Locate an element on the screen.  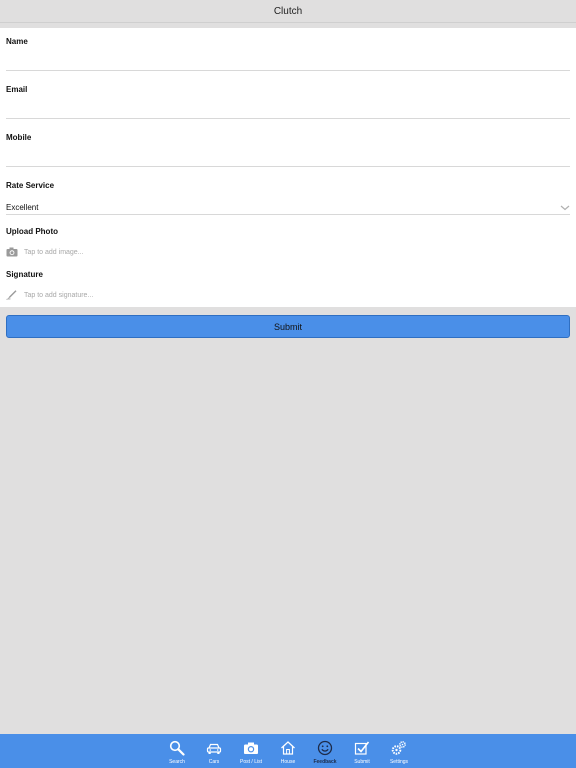
navigation-bar: Clutch is located at coordinates (288, 11).